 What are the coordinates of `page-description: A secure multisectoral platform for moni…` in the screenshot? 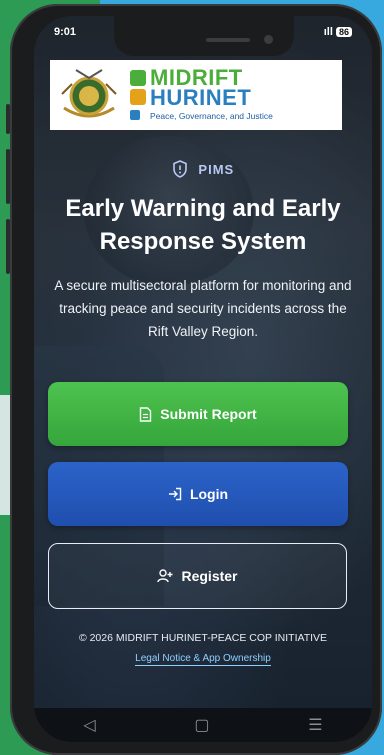 It's located at (203, 308).